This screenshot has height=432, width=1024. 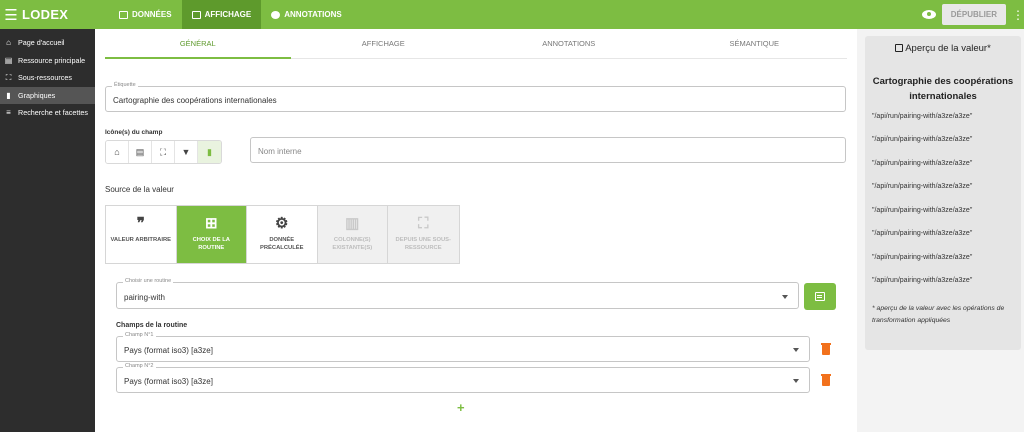 I want to click on tab-affichage-label: AFFICHAGE, so click(x=228, y=14).